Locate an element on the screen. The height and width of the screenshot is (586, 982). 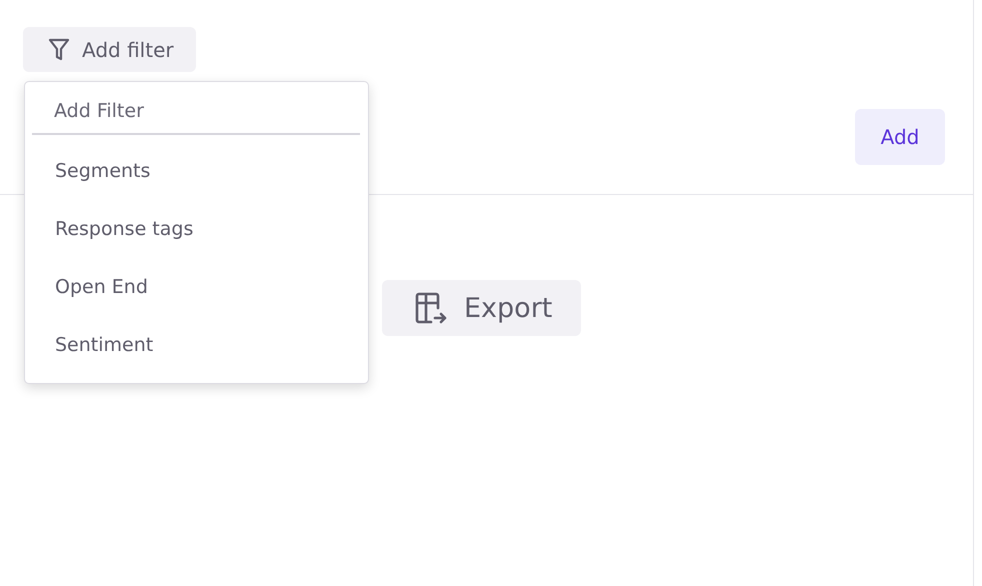
filter-search-field: Add Filter is located at coordinates (196, 112).